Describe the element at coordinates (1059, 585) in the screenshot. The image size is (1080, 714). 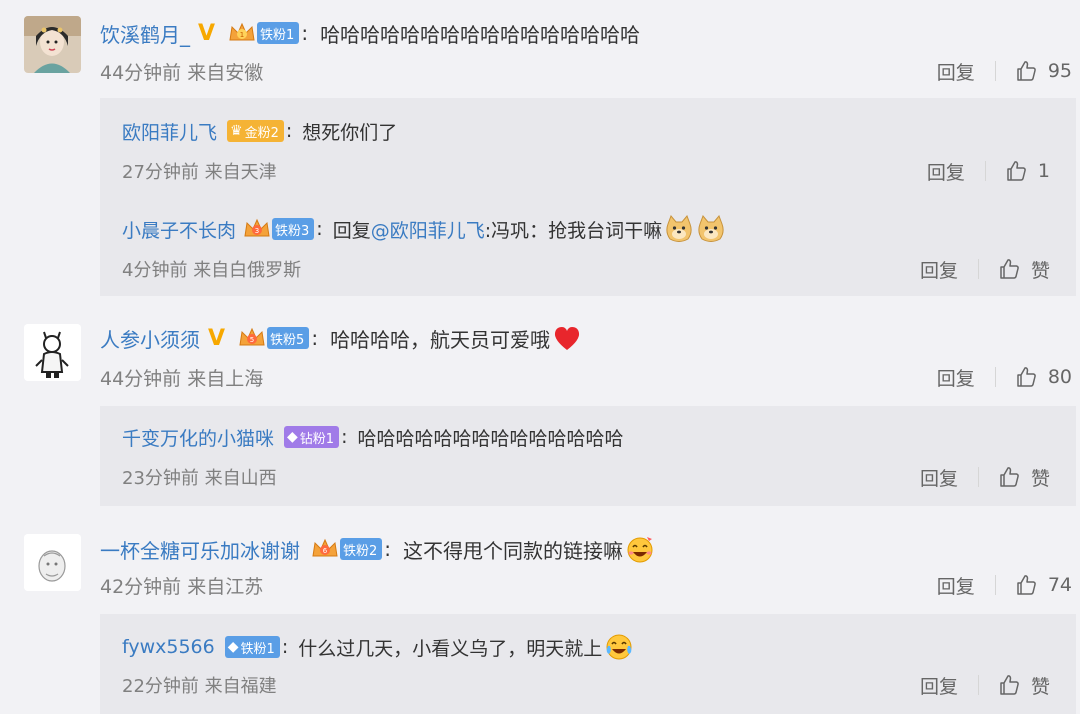
I see `like-count: 74` at that location.